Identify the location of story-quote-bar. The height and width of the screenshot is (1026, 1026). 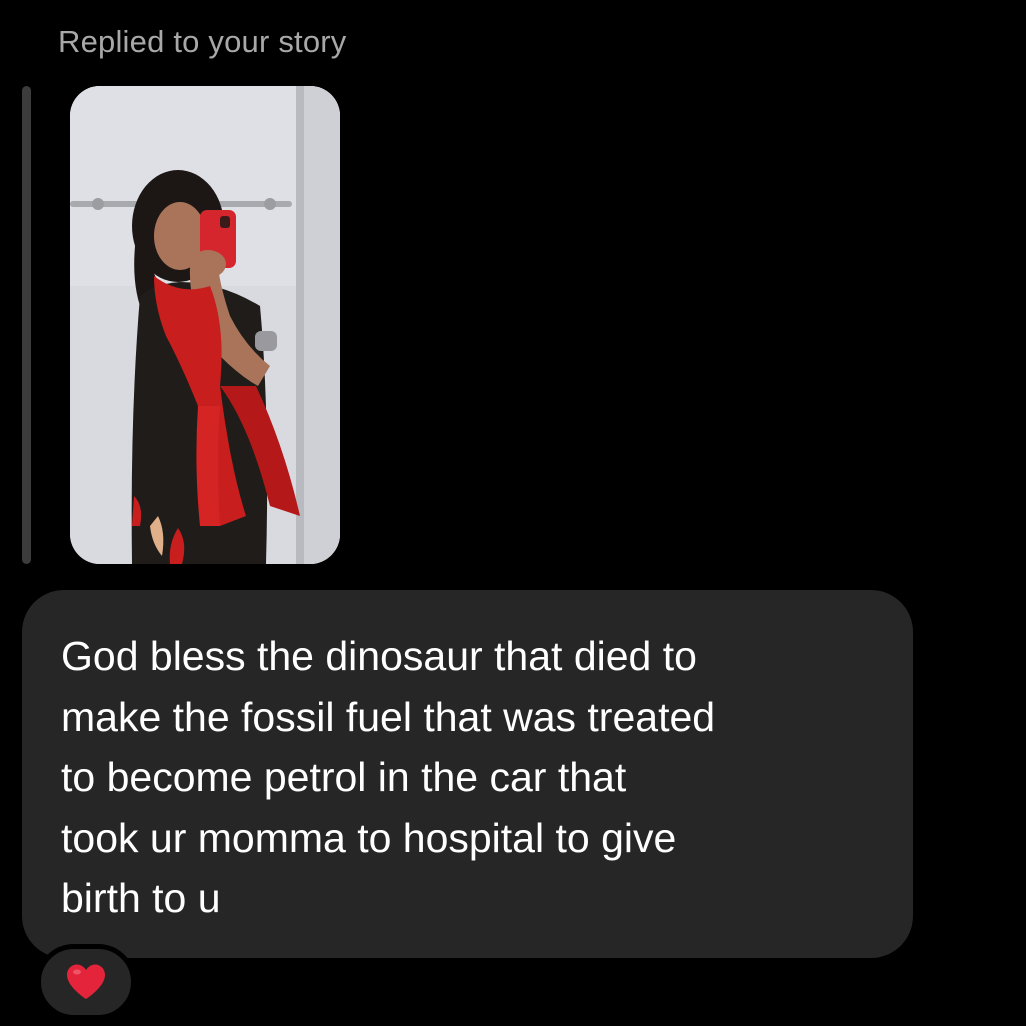
(26, 325).